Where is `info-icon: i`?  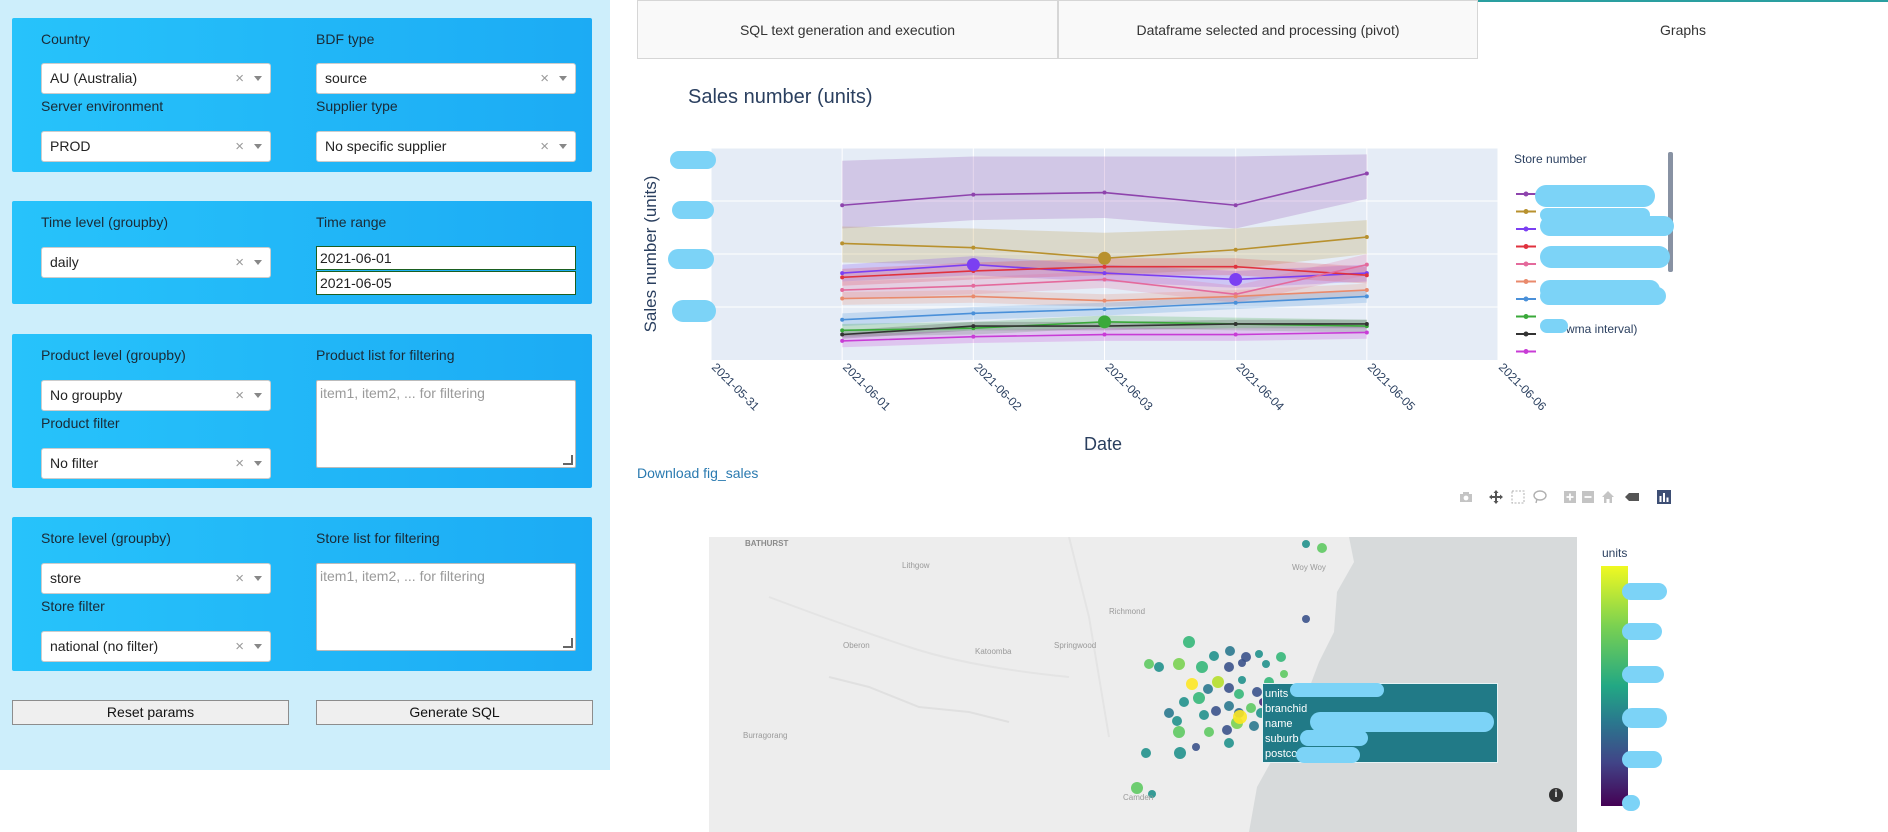
info-icon: i is located at coordinates (1556, 795).